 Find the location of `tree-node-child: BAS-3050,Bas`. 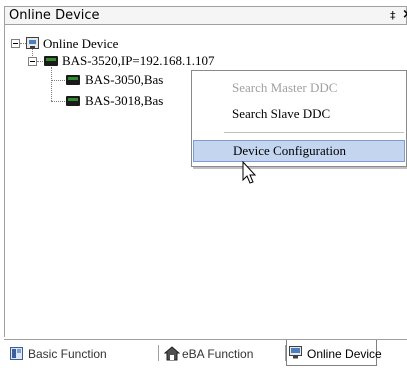

tree-node-child: BAS-3050,Bas is located at coordinates (124, 80).